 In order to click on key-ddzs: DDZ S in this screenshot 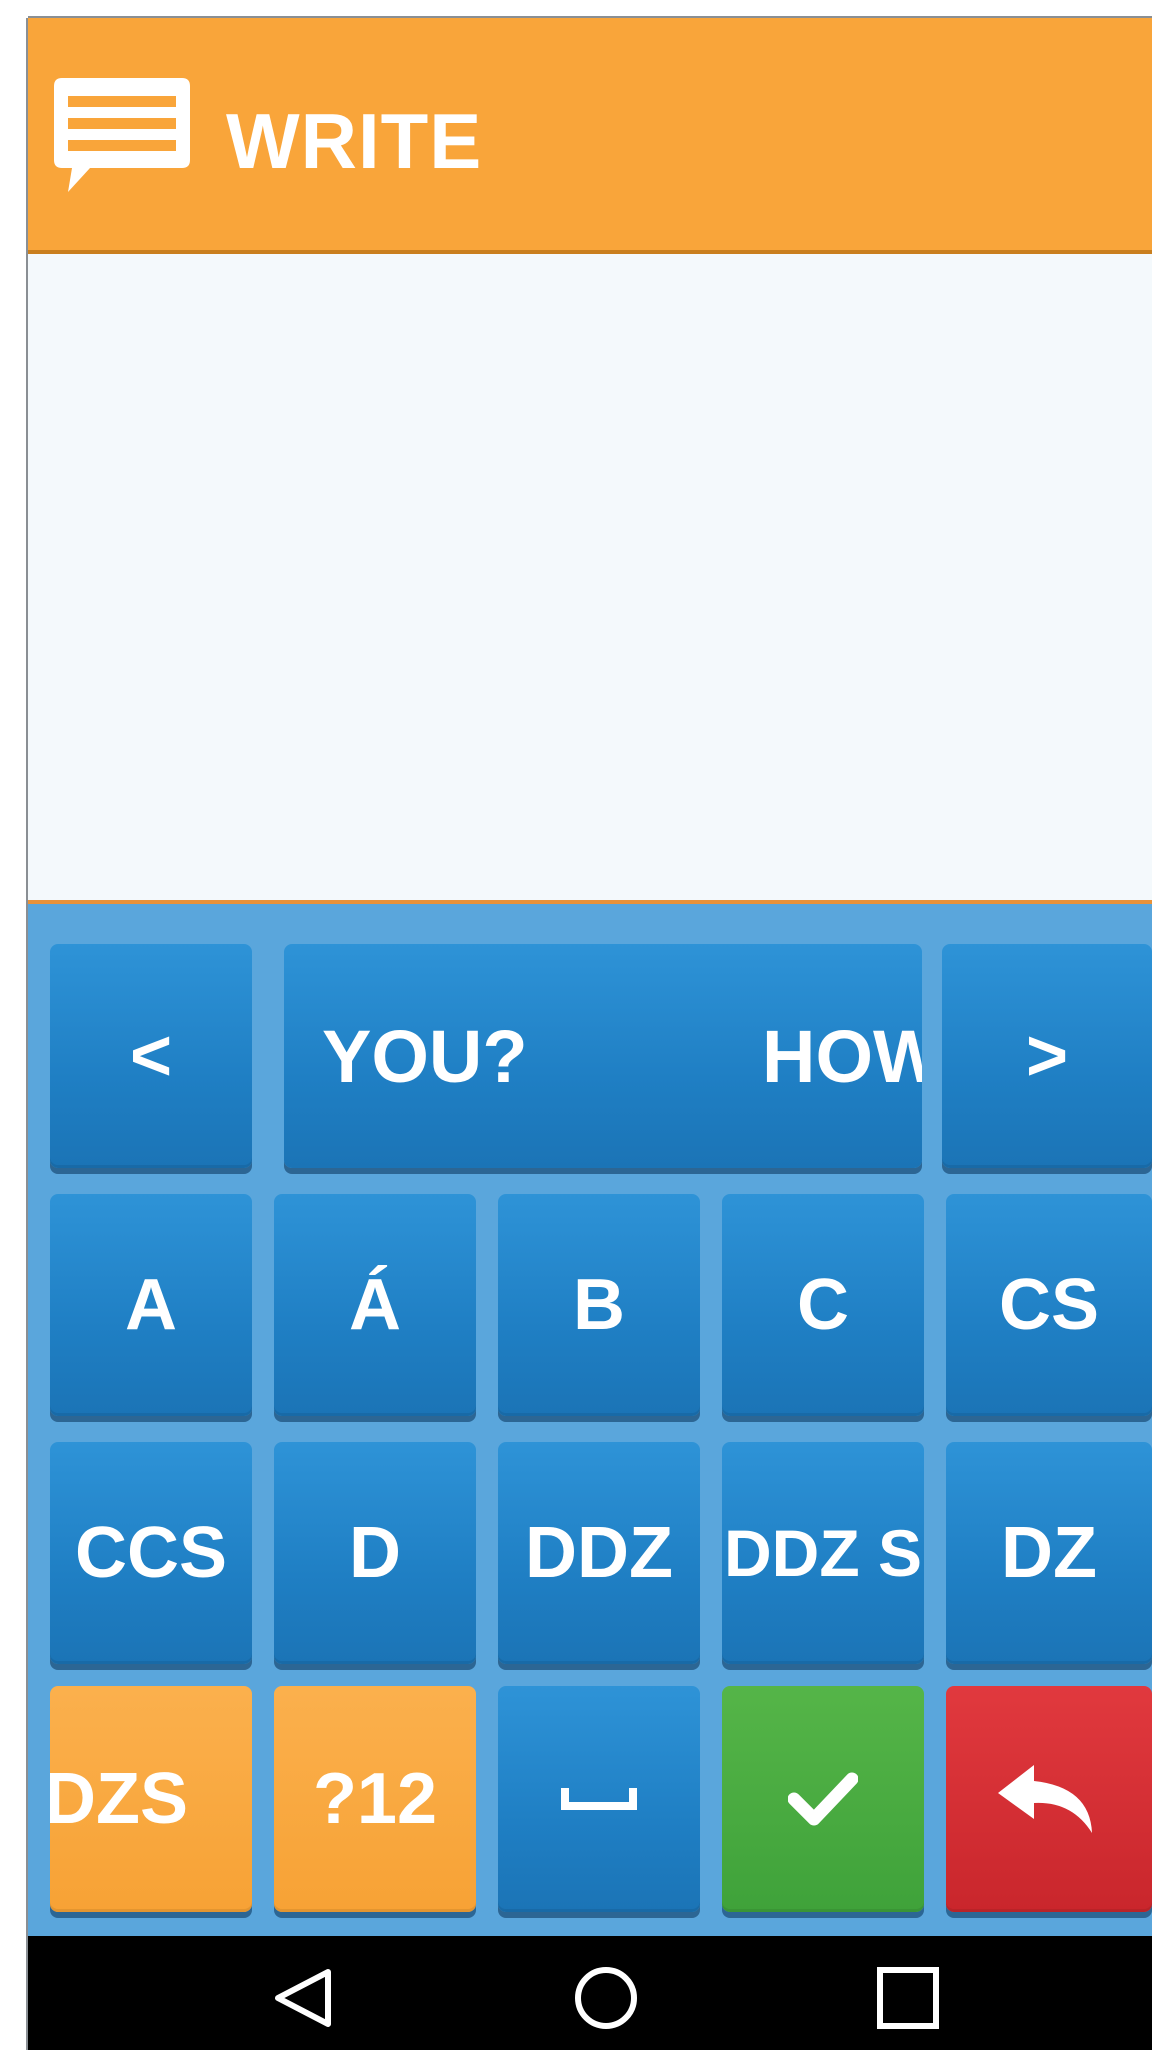, I will do `click(823, 1553)`.